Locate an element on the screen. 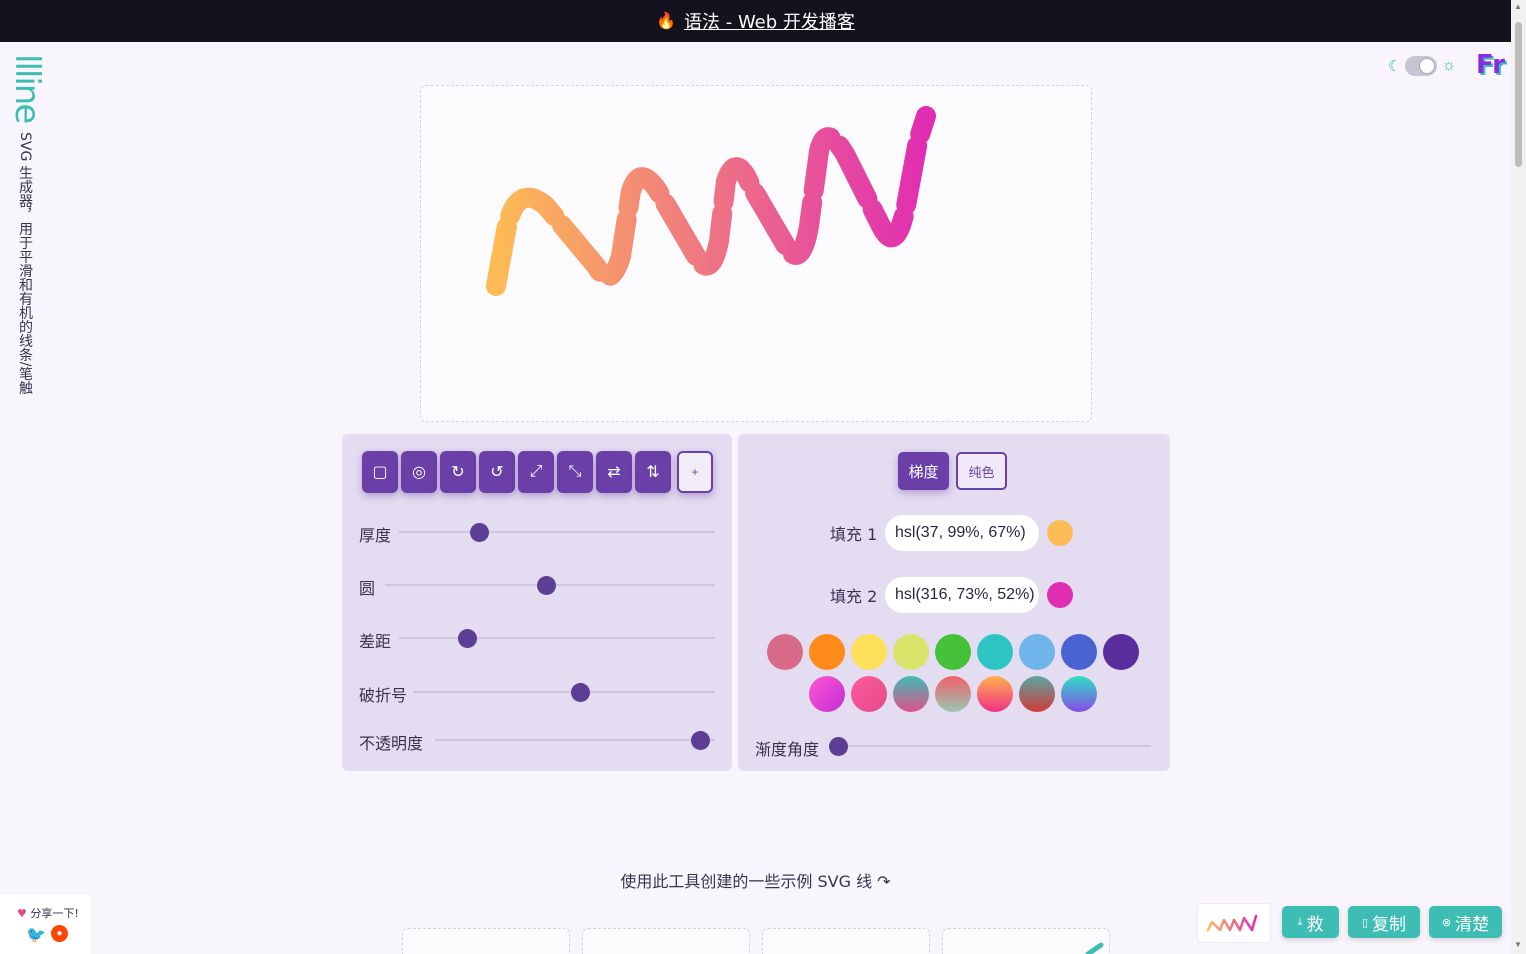  app-logo: llline SVG 生成器，用于平滑和有机的线条/笔触 is located at coordinates (27, 234).